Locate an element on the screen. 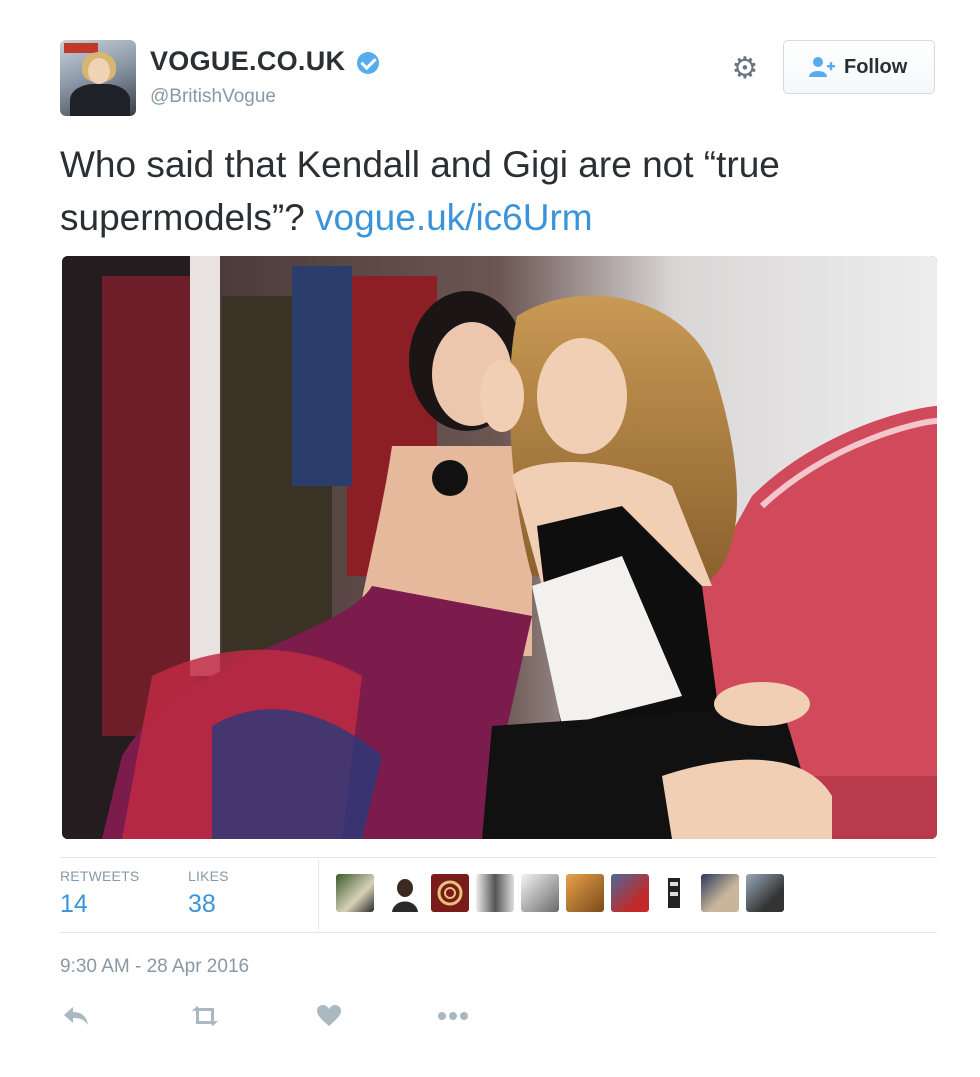 The height and width of the screenshot is (1077, 980). retweets-count: 14 is located at coordinates (74, 904).